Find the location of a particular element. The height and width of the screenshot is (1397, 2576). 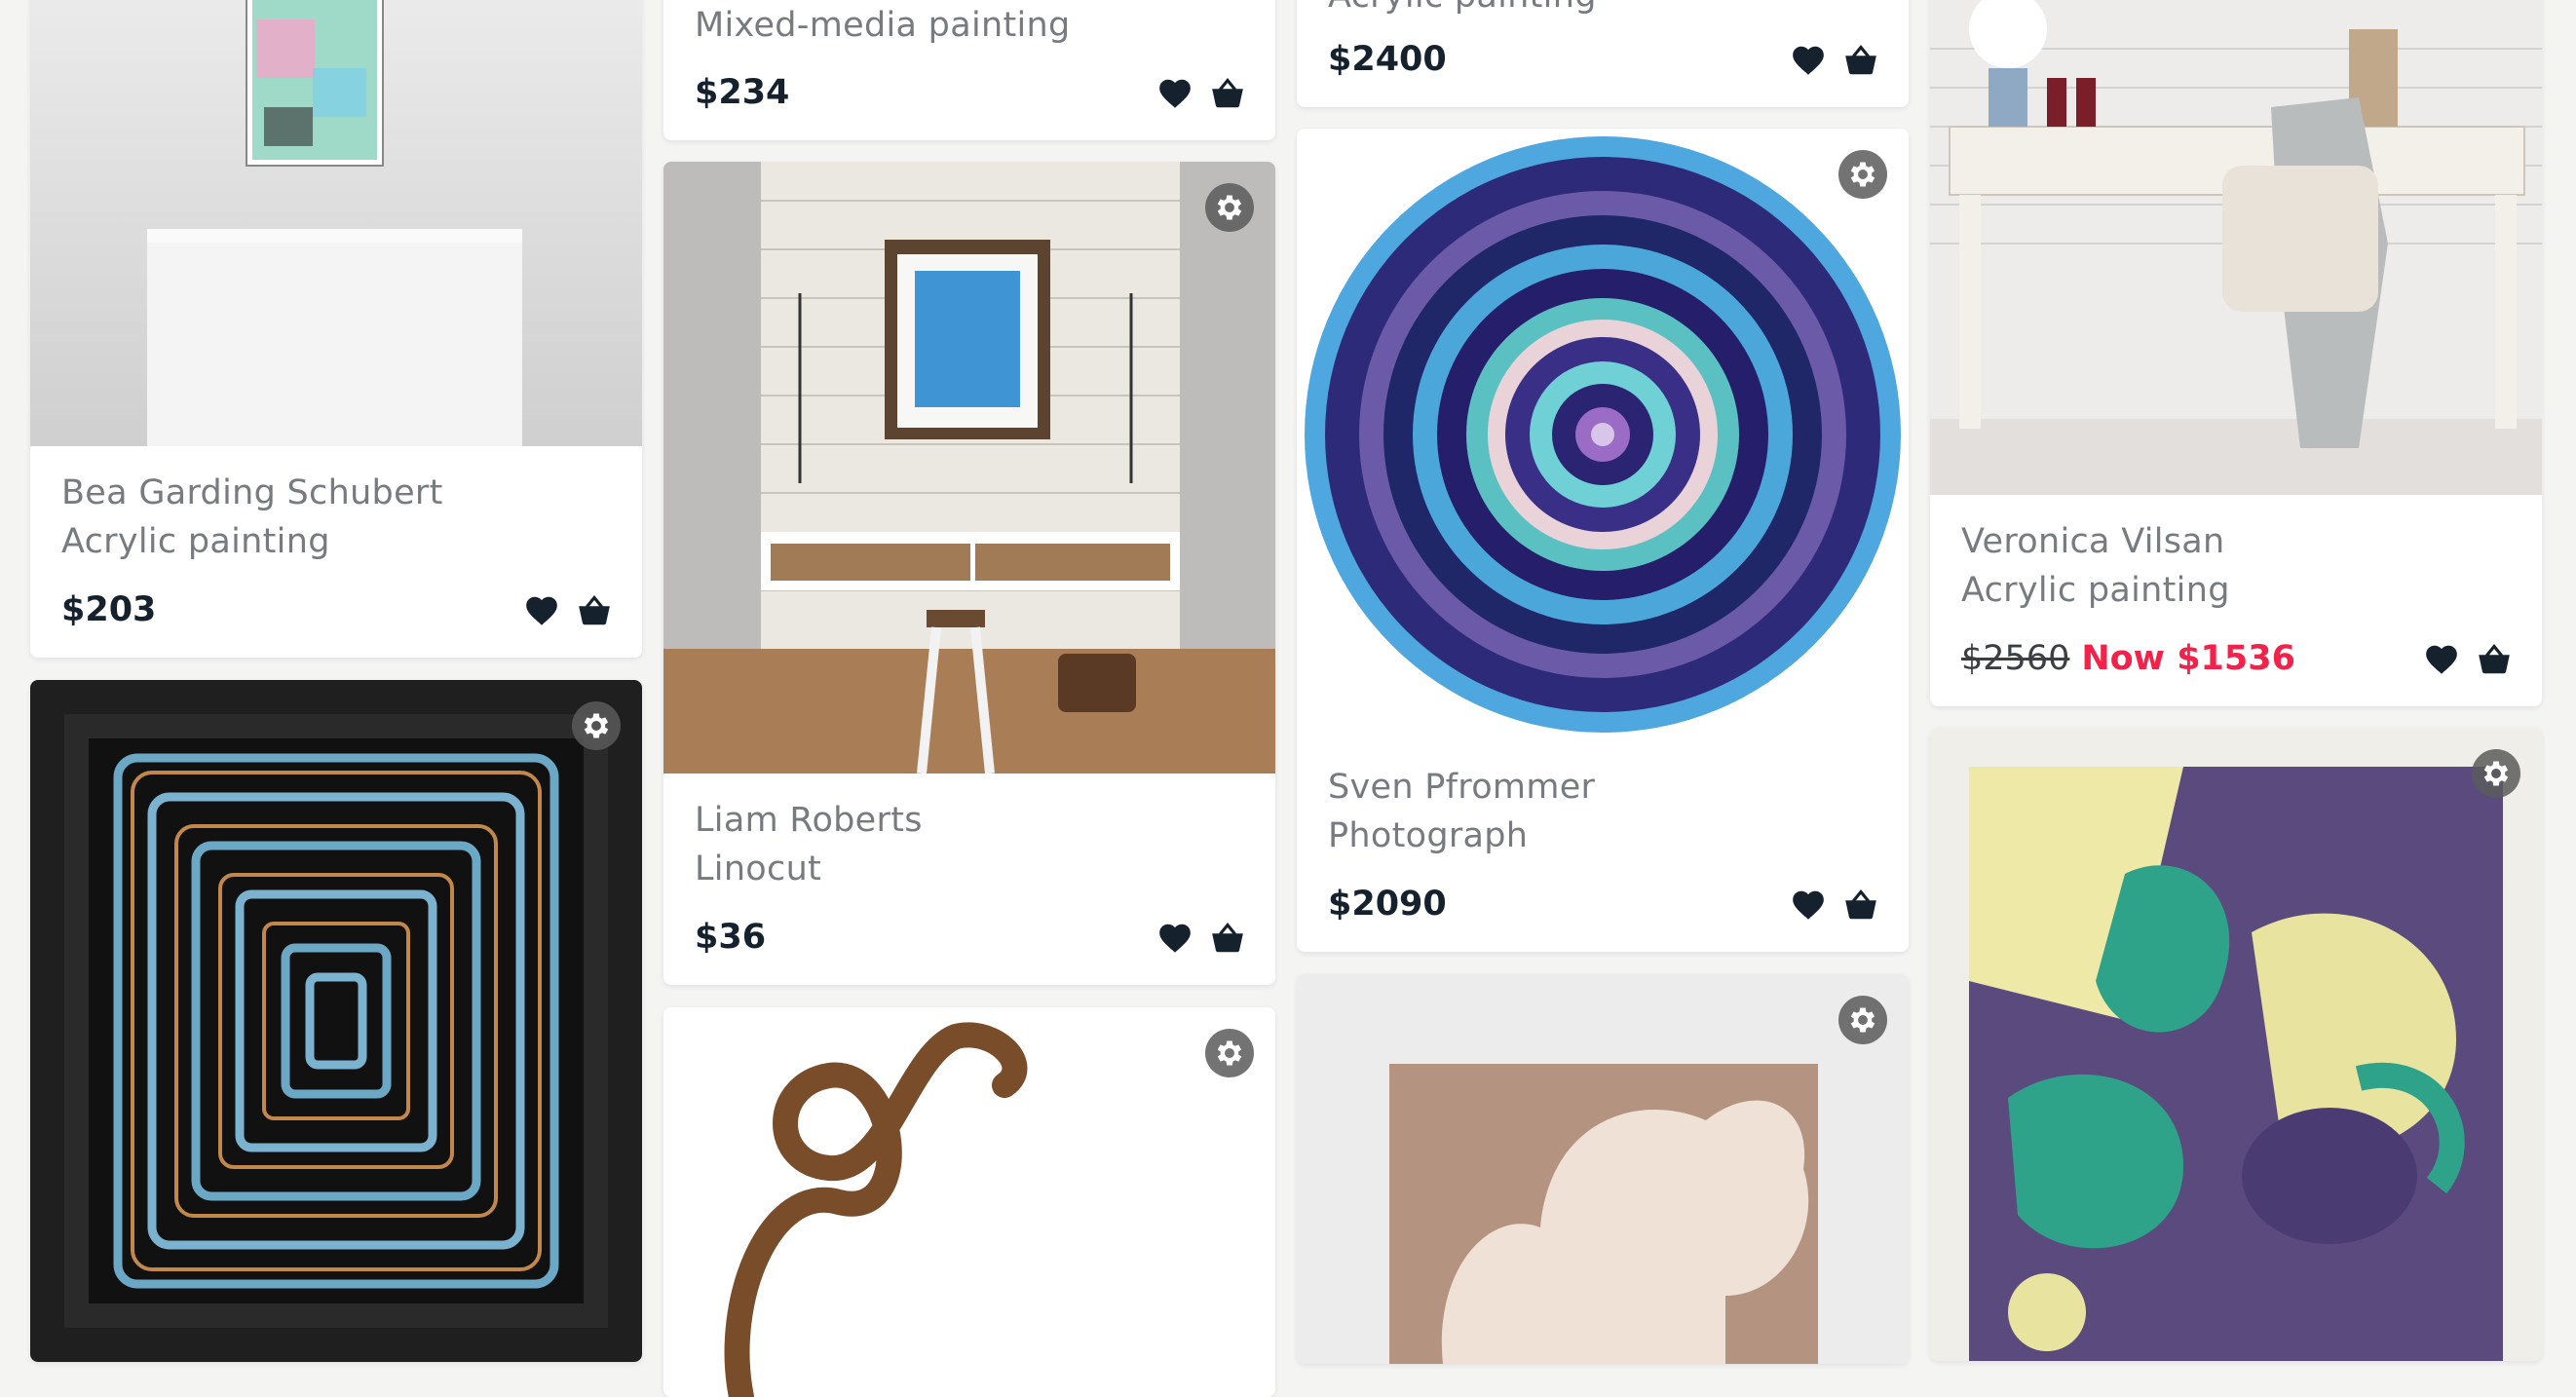

price: $2400 is located at coordinates (1387, 59).